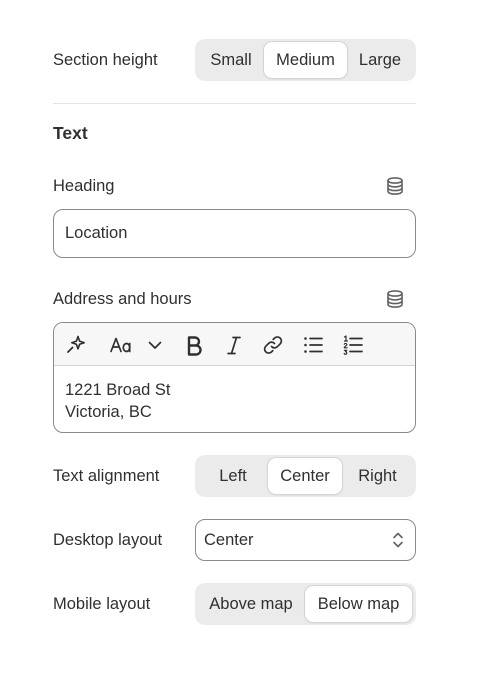 Image resolution: width=483 pixels, height=683 pixels. I want to click on section-height-large-option: Large, so click(380, 60).